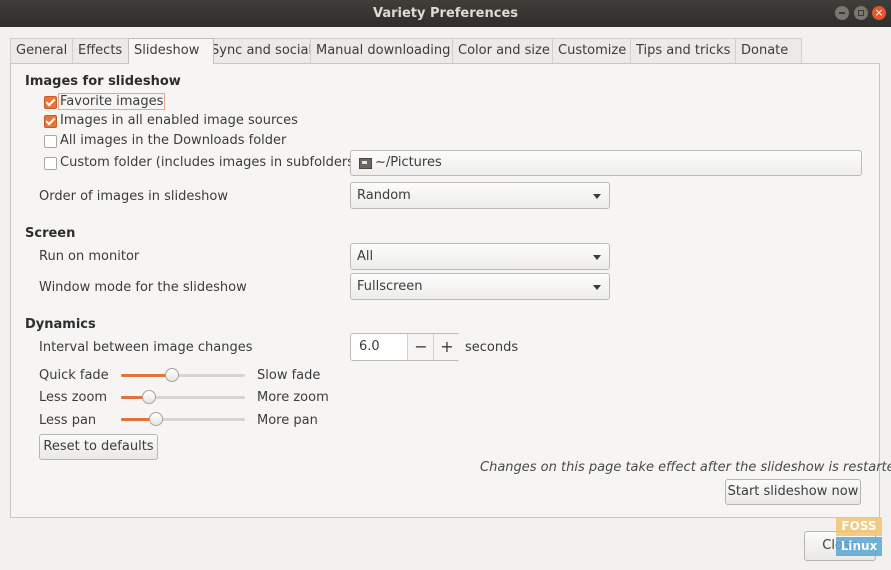 This screenshot has height=570, width=891. Describe the element at coordinates (171, 51) in the screenshot. I see `tab-slideshow: Slideshow` at that location.